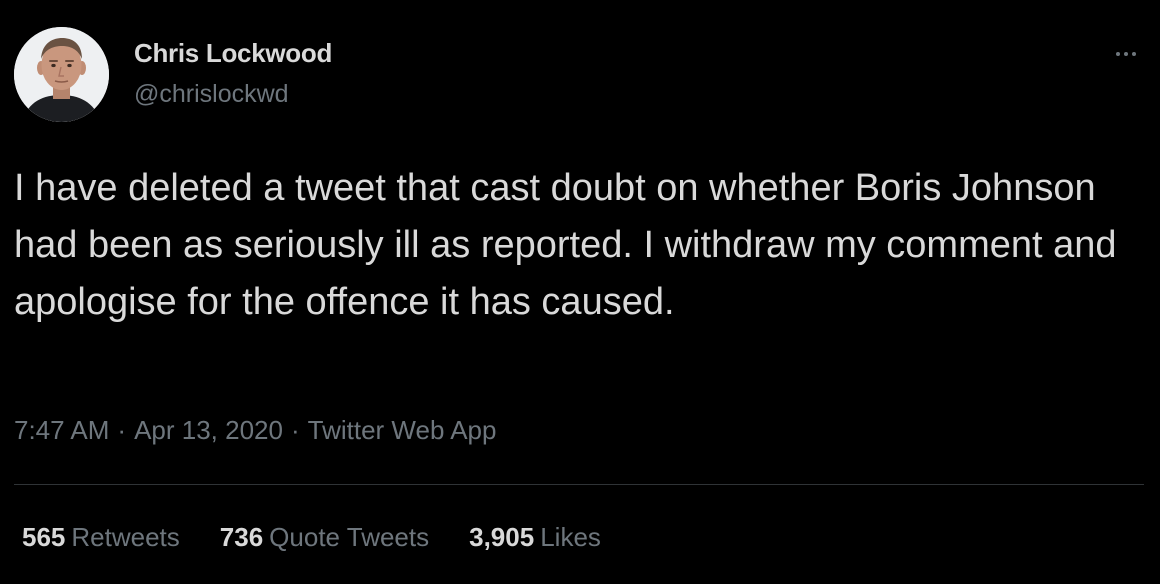 The height and width of the screenshot is (584, 1160). What do you see at coordinates (125, 537) in the screenshot?
I see `retweets-label: Retweets` at bounding box center [125, 537].